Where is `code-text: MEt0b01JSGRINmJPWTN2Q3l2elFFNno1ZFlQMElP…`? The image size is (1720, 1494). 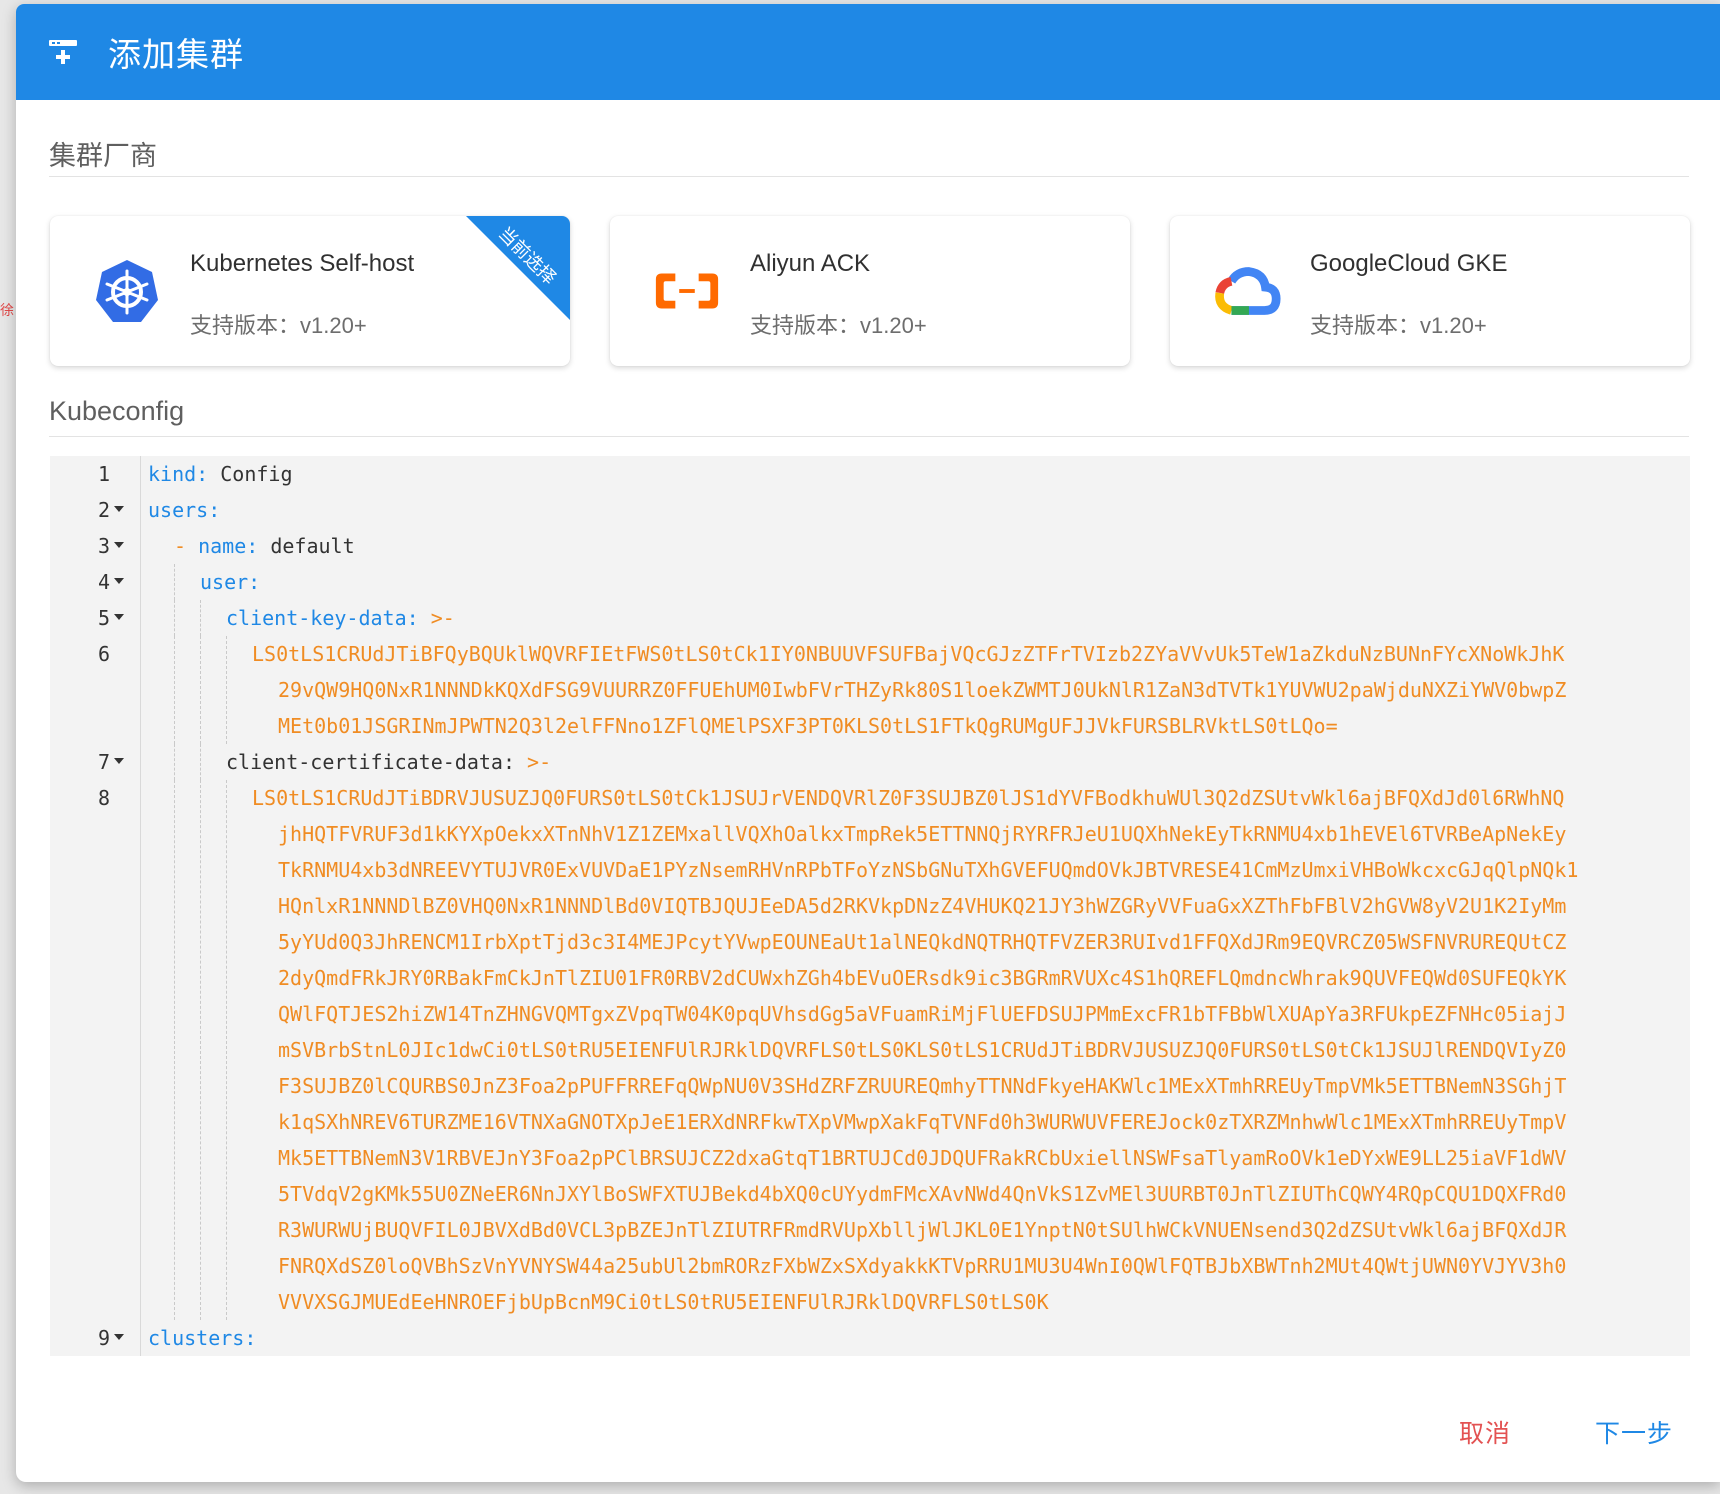 code-text: MEt0b01JSGRINmJPWTN2Q3l2elFFNno1ZFlQMElP… is located at coordinates (808, 726).